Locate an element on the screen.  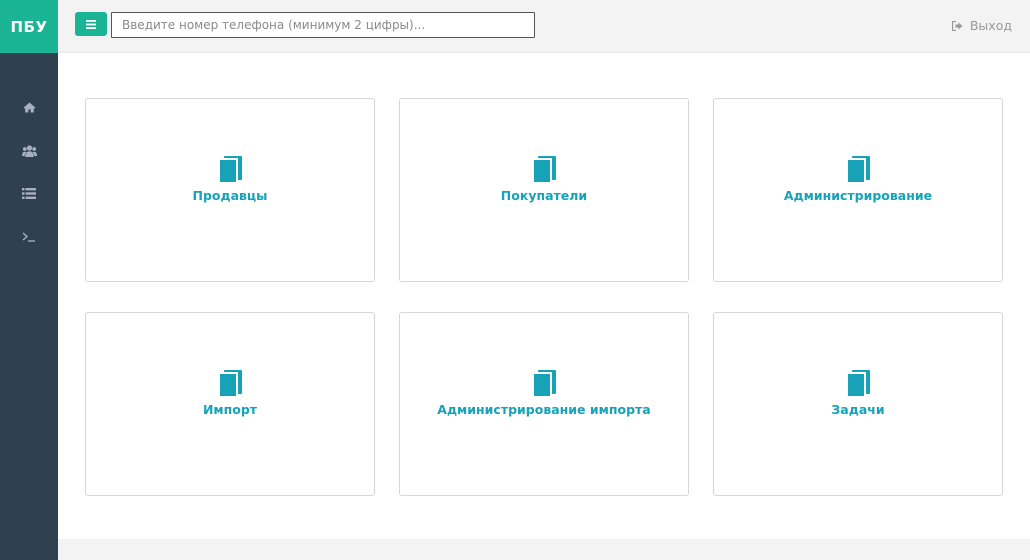
tile-label: Задачи is located at coordinates (858, 409).